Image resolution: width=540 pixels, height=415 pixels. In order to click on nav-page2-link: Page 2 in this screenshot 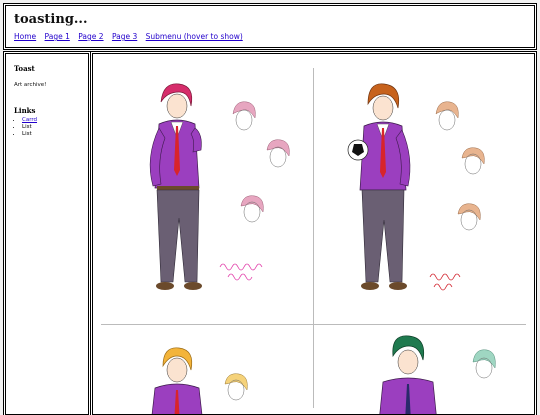, I will do `click(90, 36)`.